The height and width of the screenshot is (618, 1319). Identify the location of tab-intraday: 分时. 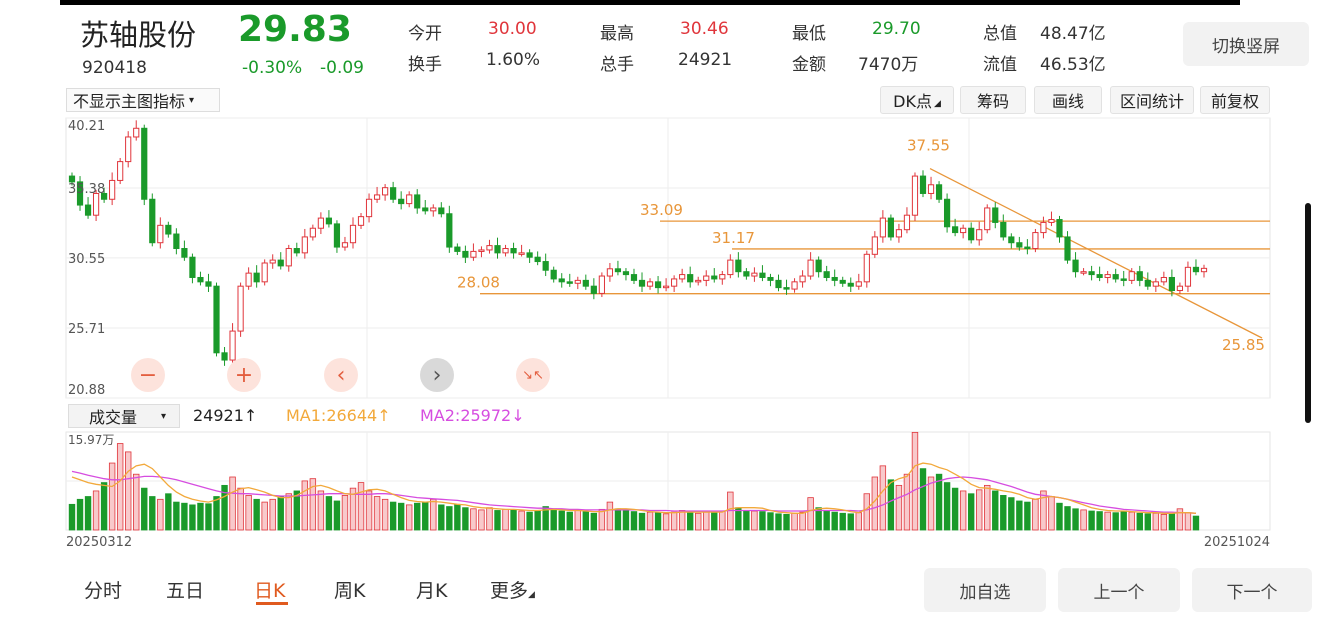
(103, 589).